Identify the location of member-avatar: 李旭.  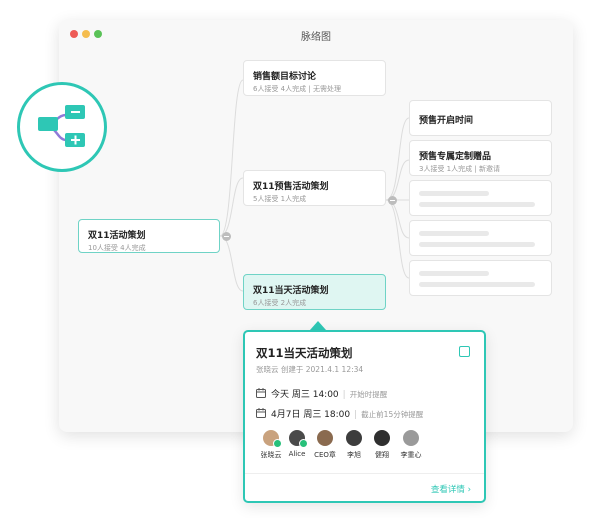
(354, 445).